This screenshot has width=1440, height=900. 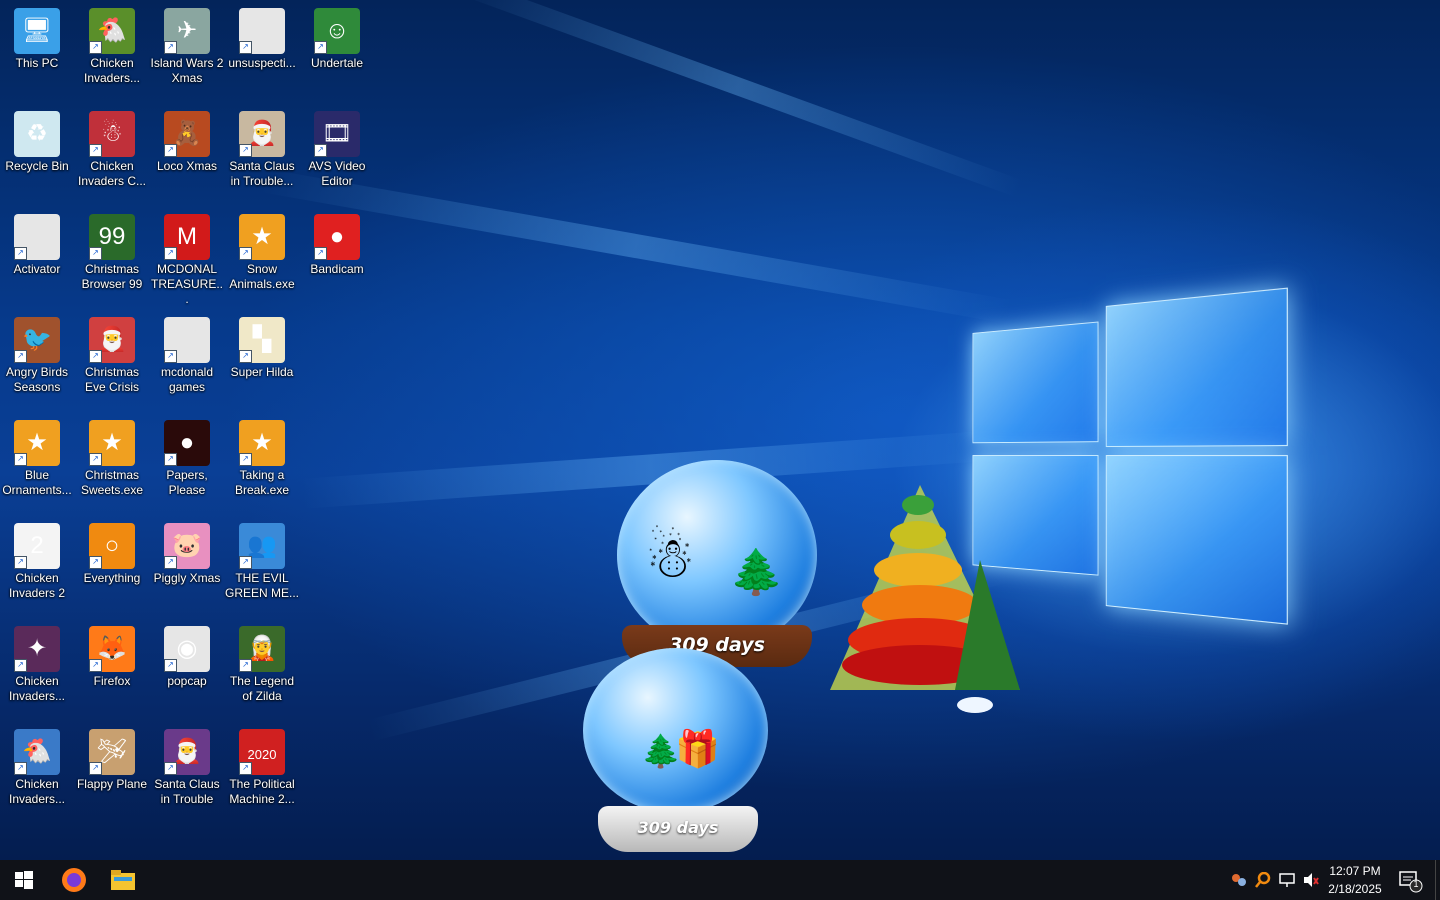 I want to click on christmas-tree-gadget, so click(x=930, y=592).